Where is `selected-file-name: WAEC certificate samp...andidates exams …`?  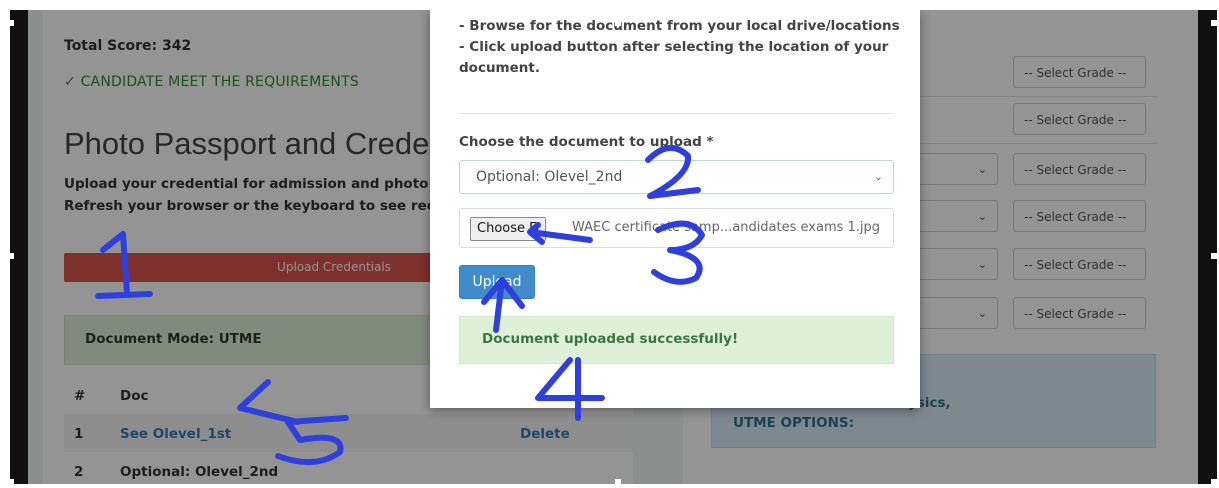
selected-file-name: WAEC certificate samp...andidates exams … is located at coordinates (726, 227).